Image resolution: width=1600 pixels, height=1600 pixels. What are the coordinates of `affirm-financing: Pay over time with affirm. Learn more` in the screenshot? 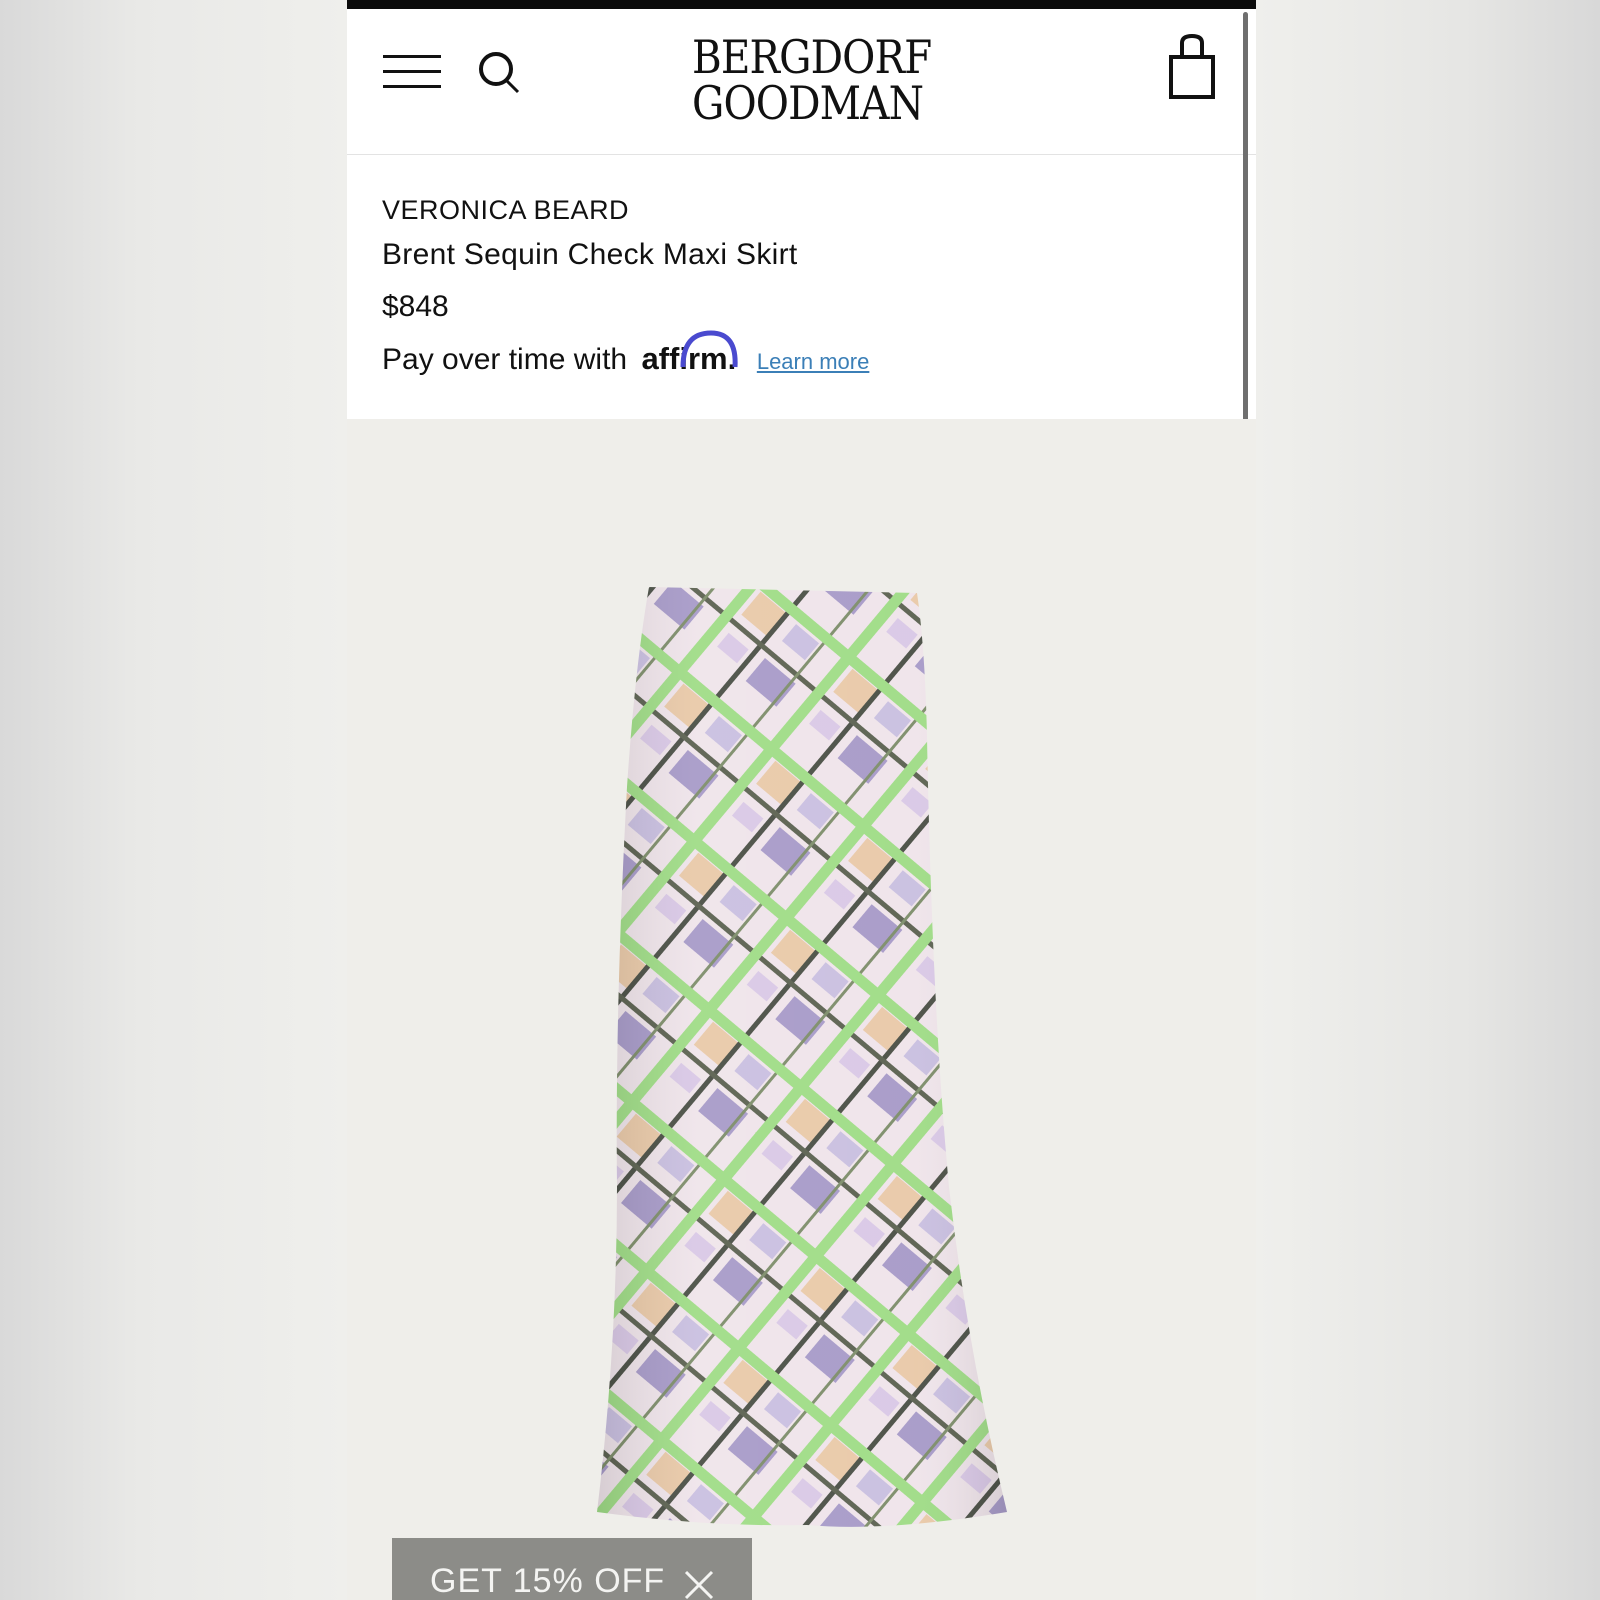 It's located at (626, 355).